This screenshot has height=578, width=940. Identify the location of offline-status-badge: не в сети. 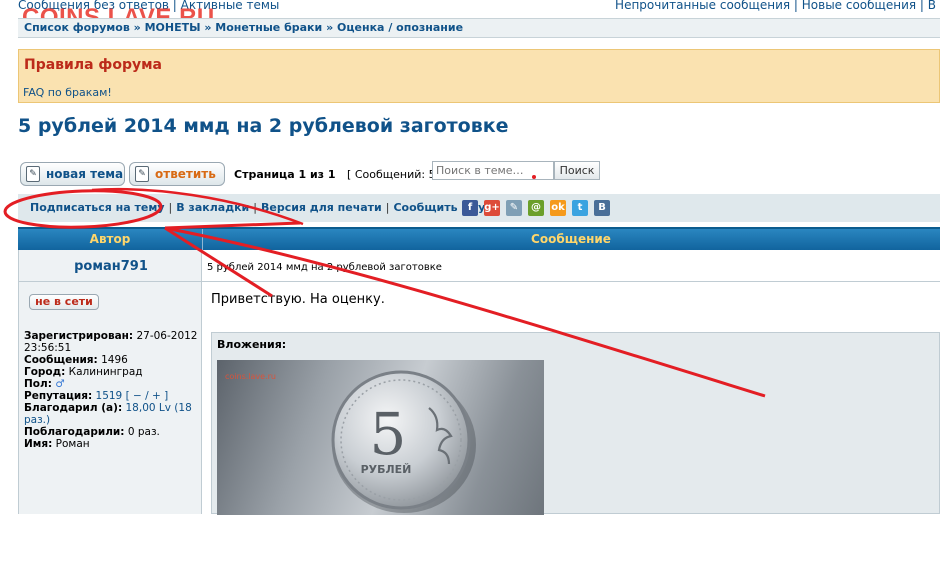
(64, 302).